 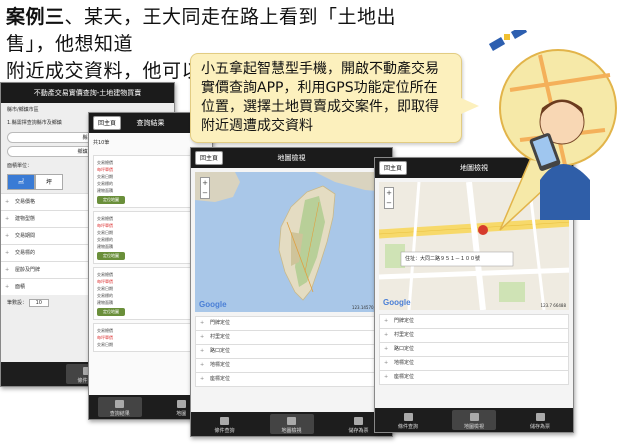 I want to click on screen-title: 不動產交易實價查詢-土地建物買賣, so click(x=87, y=93).